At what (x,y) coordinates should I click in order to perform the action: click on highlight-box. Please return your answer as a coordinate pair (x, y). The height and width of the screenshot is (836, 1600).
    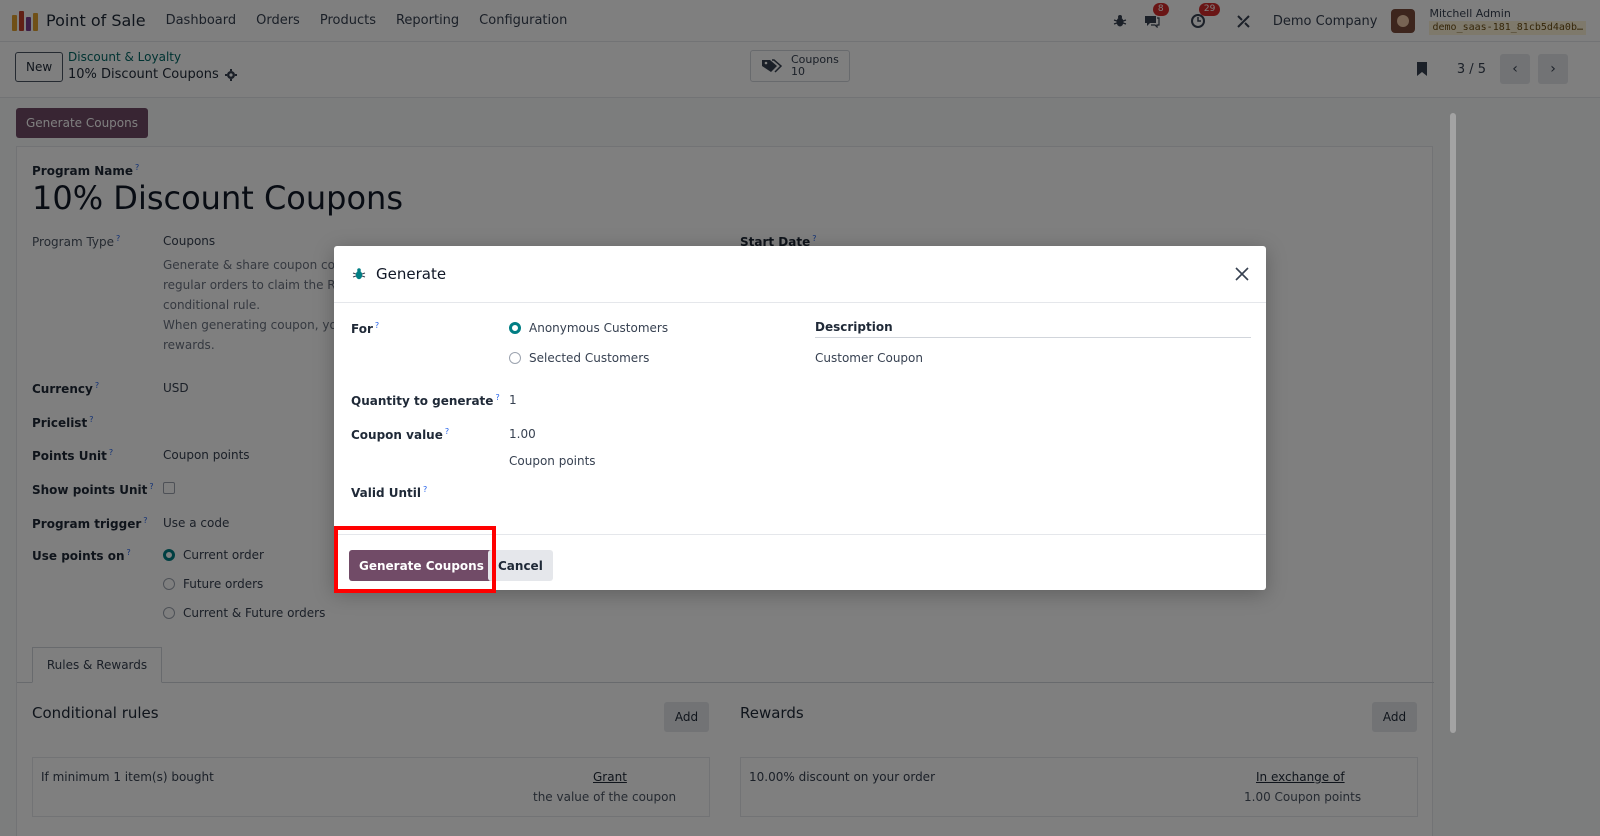
    Looking at the image, I should click on (415, 559).